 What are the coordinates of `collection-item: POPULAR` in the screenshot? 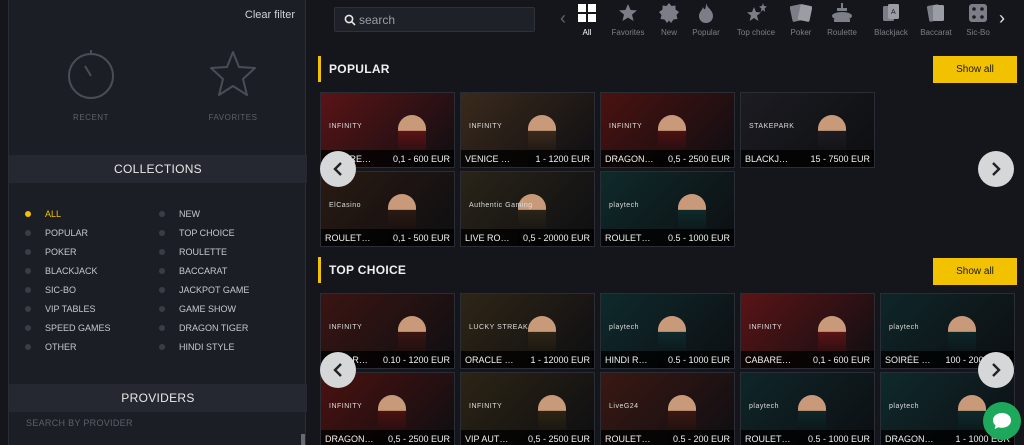 It's located at (56, 233).